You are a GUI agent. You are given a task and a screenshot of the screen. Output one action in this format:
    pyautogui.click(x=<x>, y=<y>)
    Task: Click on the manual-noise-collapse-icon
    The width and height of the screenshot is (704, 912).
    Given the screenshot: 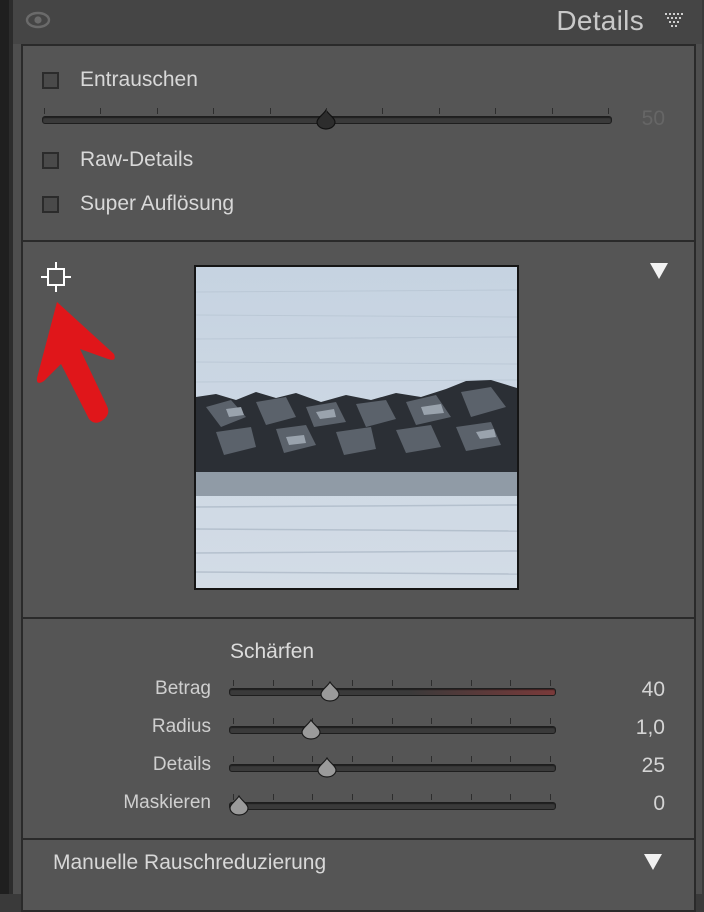 What is the action you would take?
    pyautogui.click(x=653, y=862)
    